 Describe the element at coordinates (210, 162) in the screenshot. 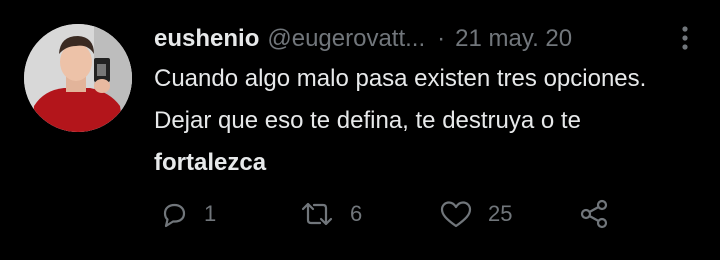

I see `tweet-text-bold: fortalezca` at that location.